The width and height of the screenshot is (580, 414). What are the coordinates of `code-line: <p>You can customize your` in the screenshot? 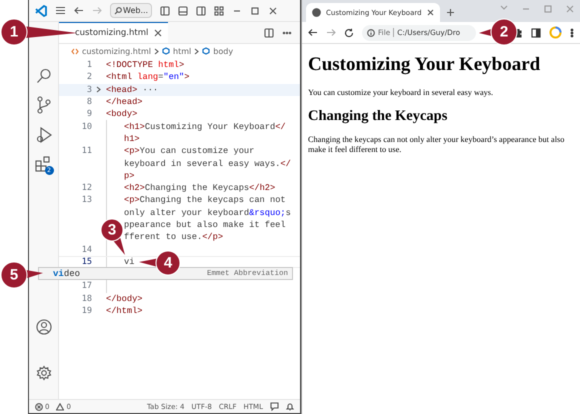 It's located at (180, 151).